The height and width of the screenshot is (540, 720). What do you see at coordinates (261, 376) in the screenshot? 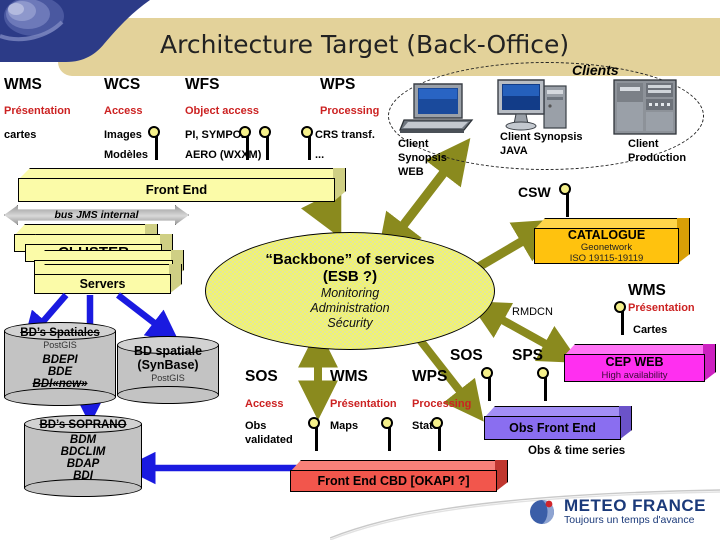
I see `bottom-service-header-sos: SOS` at bounding box center [261, 376].